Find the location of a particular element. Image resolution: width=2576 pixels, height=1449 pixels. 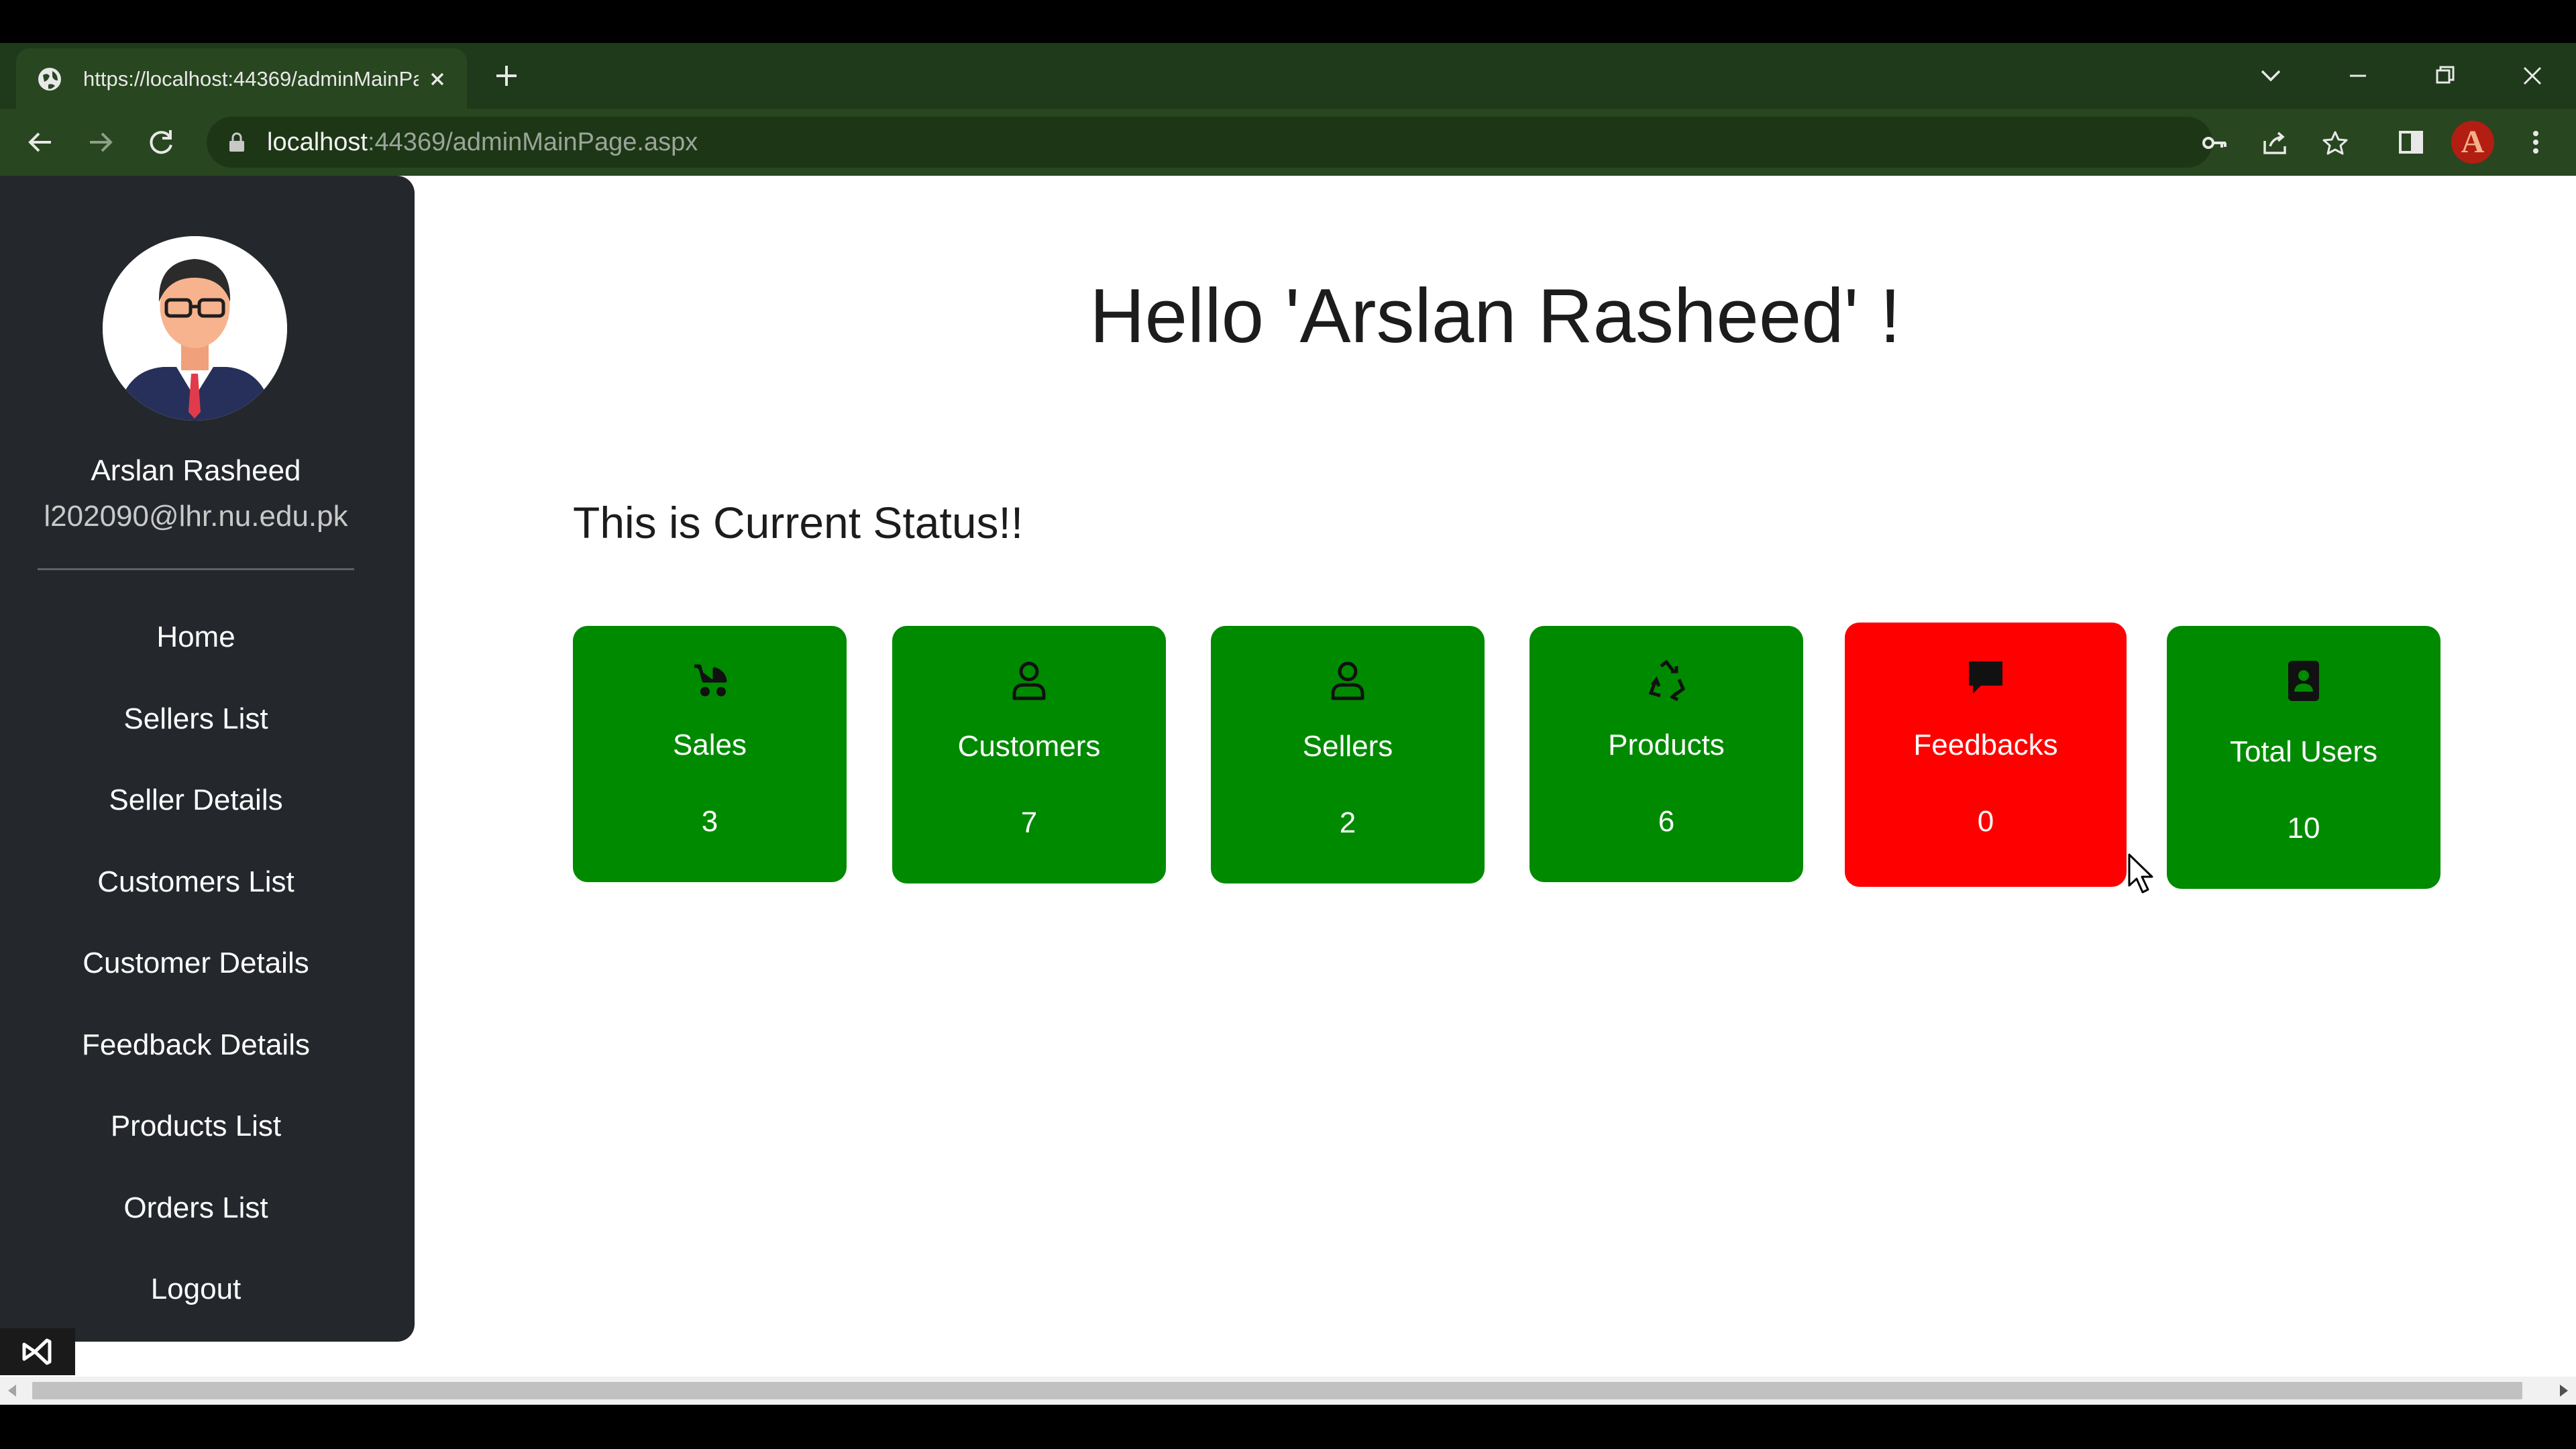

mouse-cursor-icon is located at coordinates (2140, 873).